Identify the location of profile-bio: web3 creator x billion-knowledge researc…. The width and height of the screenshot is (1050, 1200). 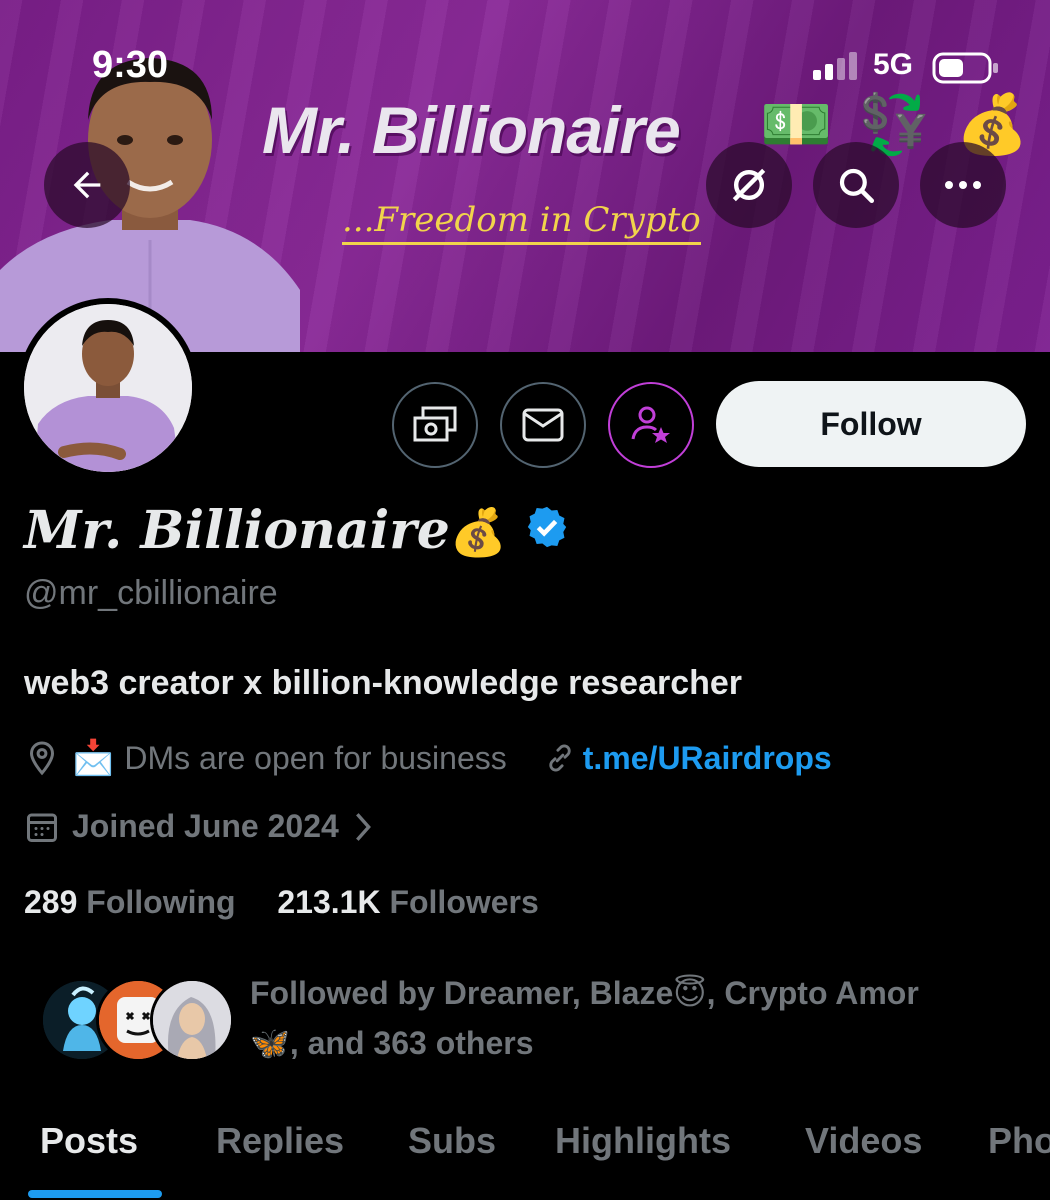
(383, 683).